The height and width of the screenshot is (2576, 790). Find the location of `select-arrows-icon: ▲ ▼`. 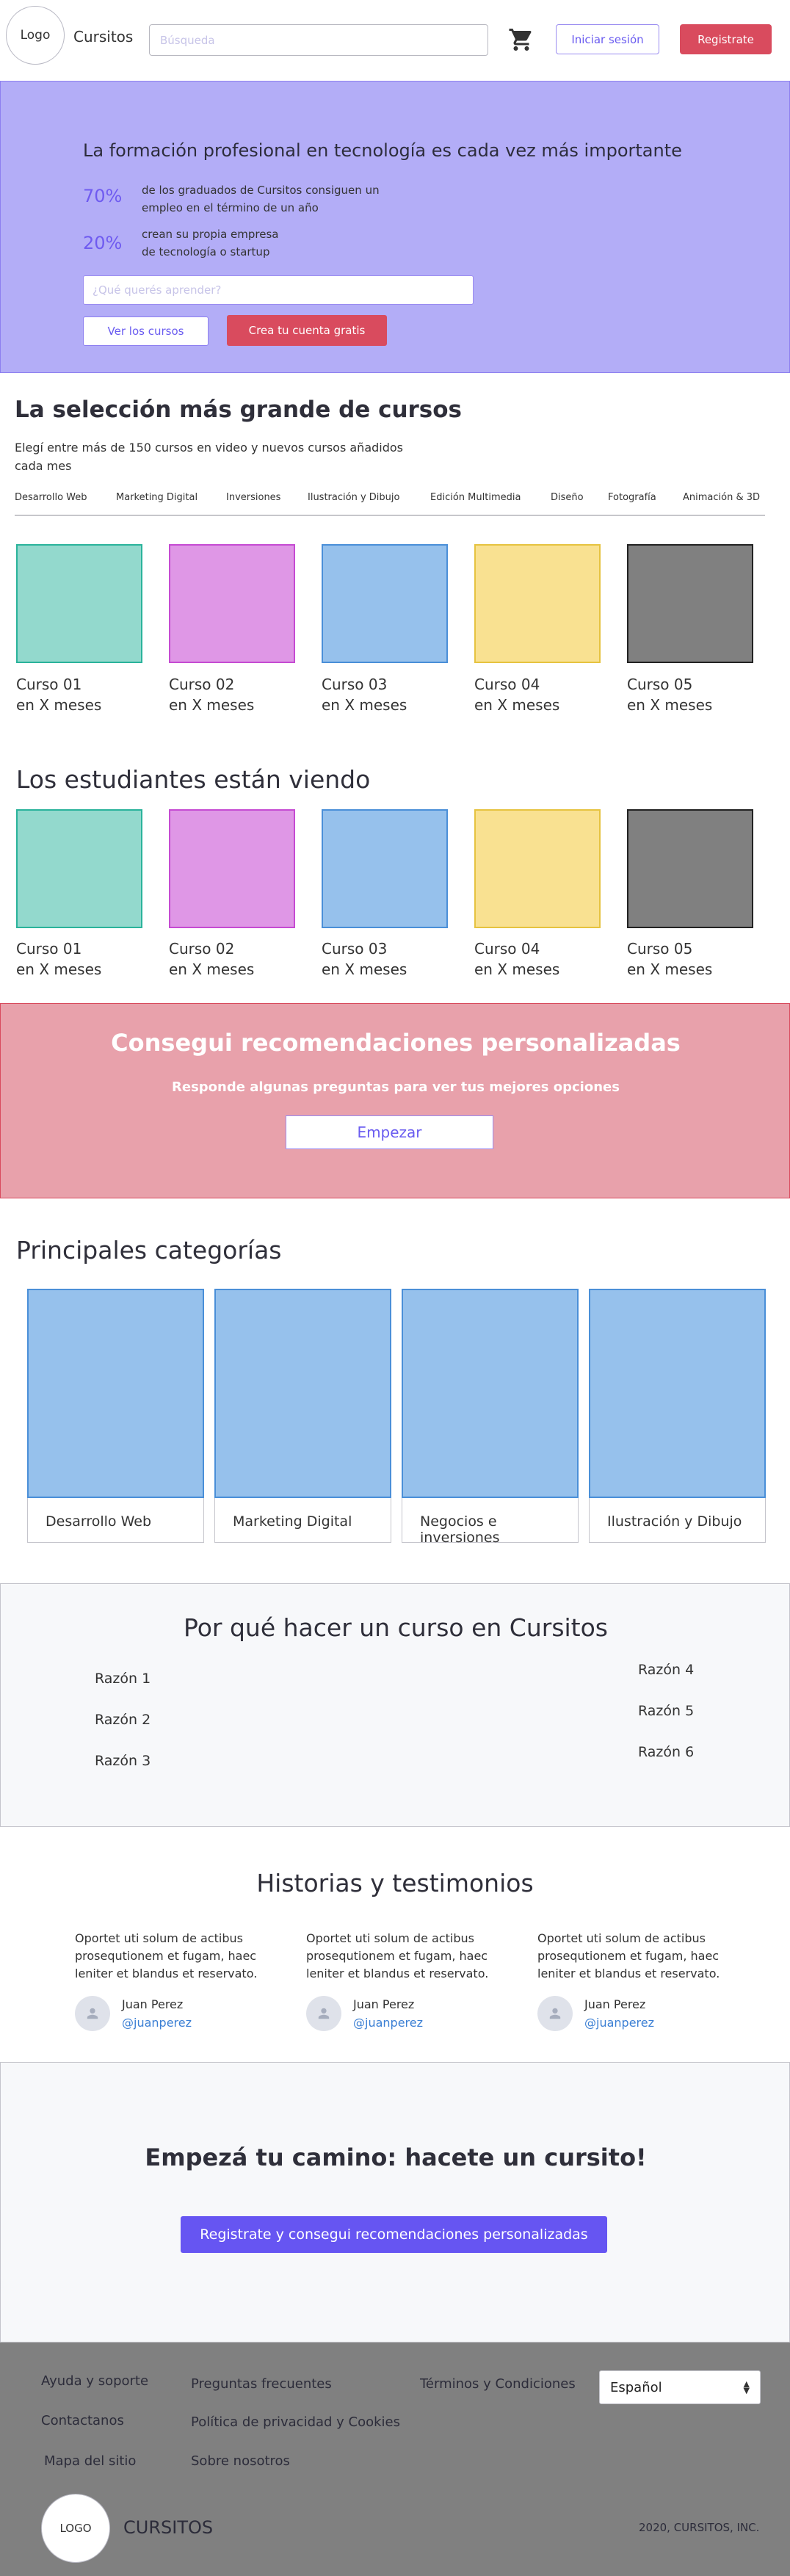

select-arrows-icon: ▲ ▼ is located at coordinates (746, 2387).